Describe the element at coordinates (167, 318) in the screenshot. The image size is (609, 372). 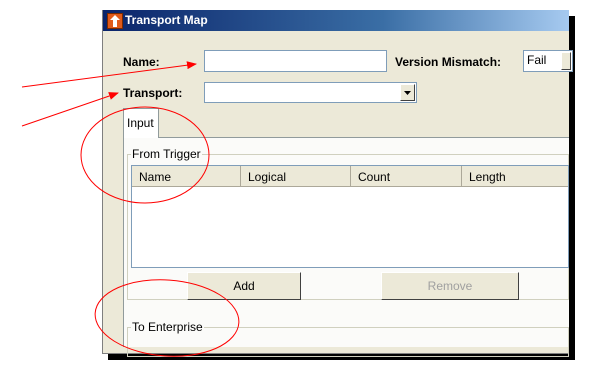
I see `annotation-circle-to-enterprise` at that location.